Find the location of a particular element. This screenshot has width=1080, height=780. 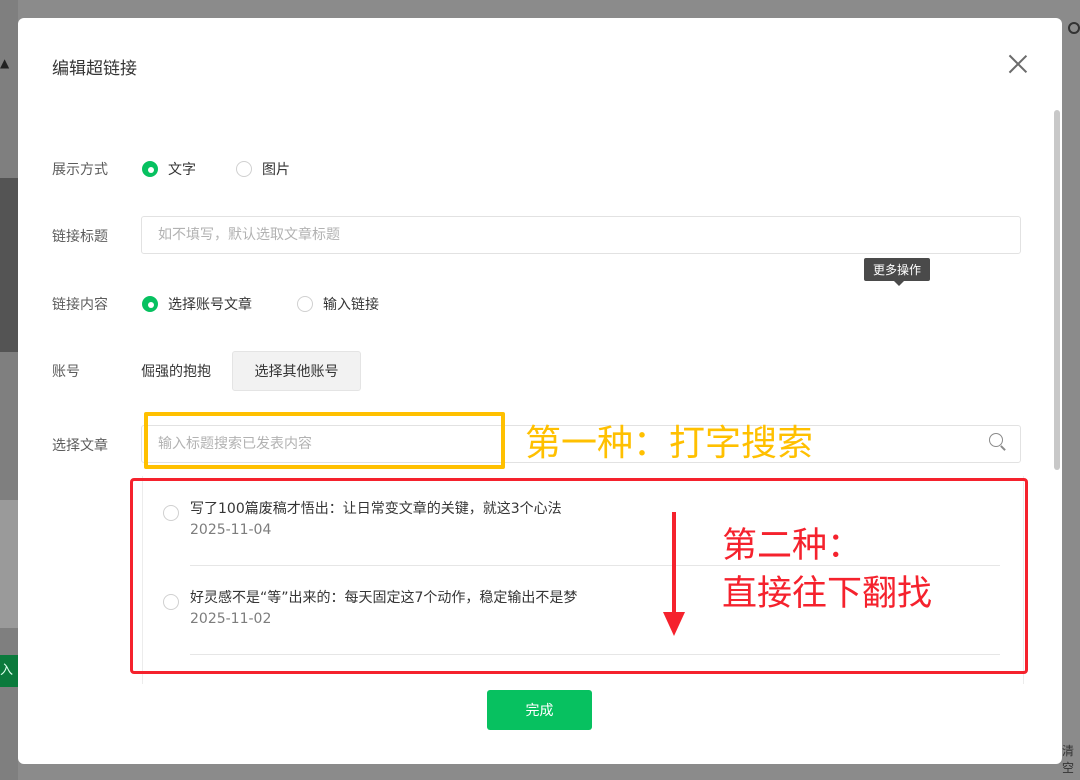

backdrop-panel is located at coordinates (9, 265).